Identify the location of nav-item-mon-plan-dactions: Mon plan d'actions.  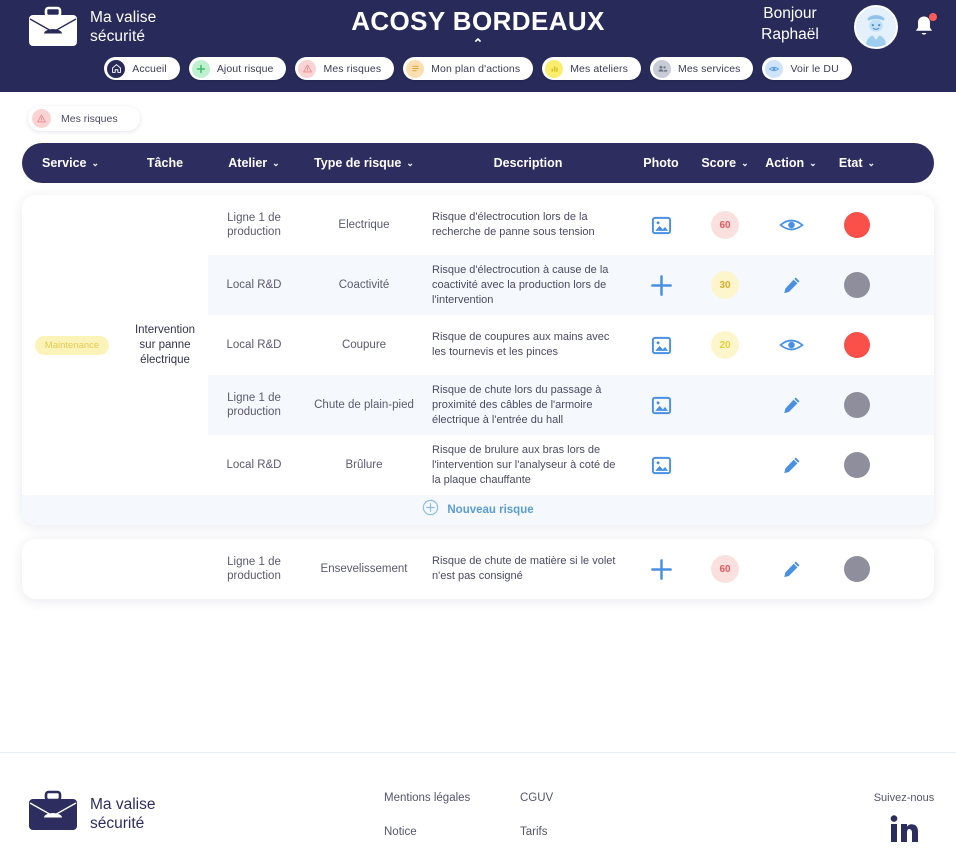
(468, 68).